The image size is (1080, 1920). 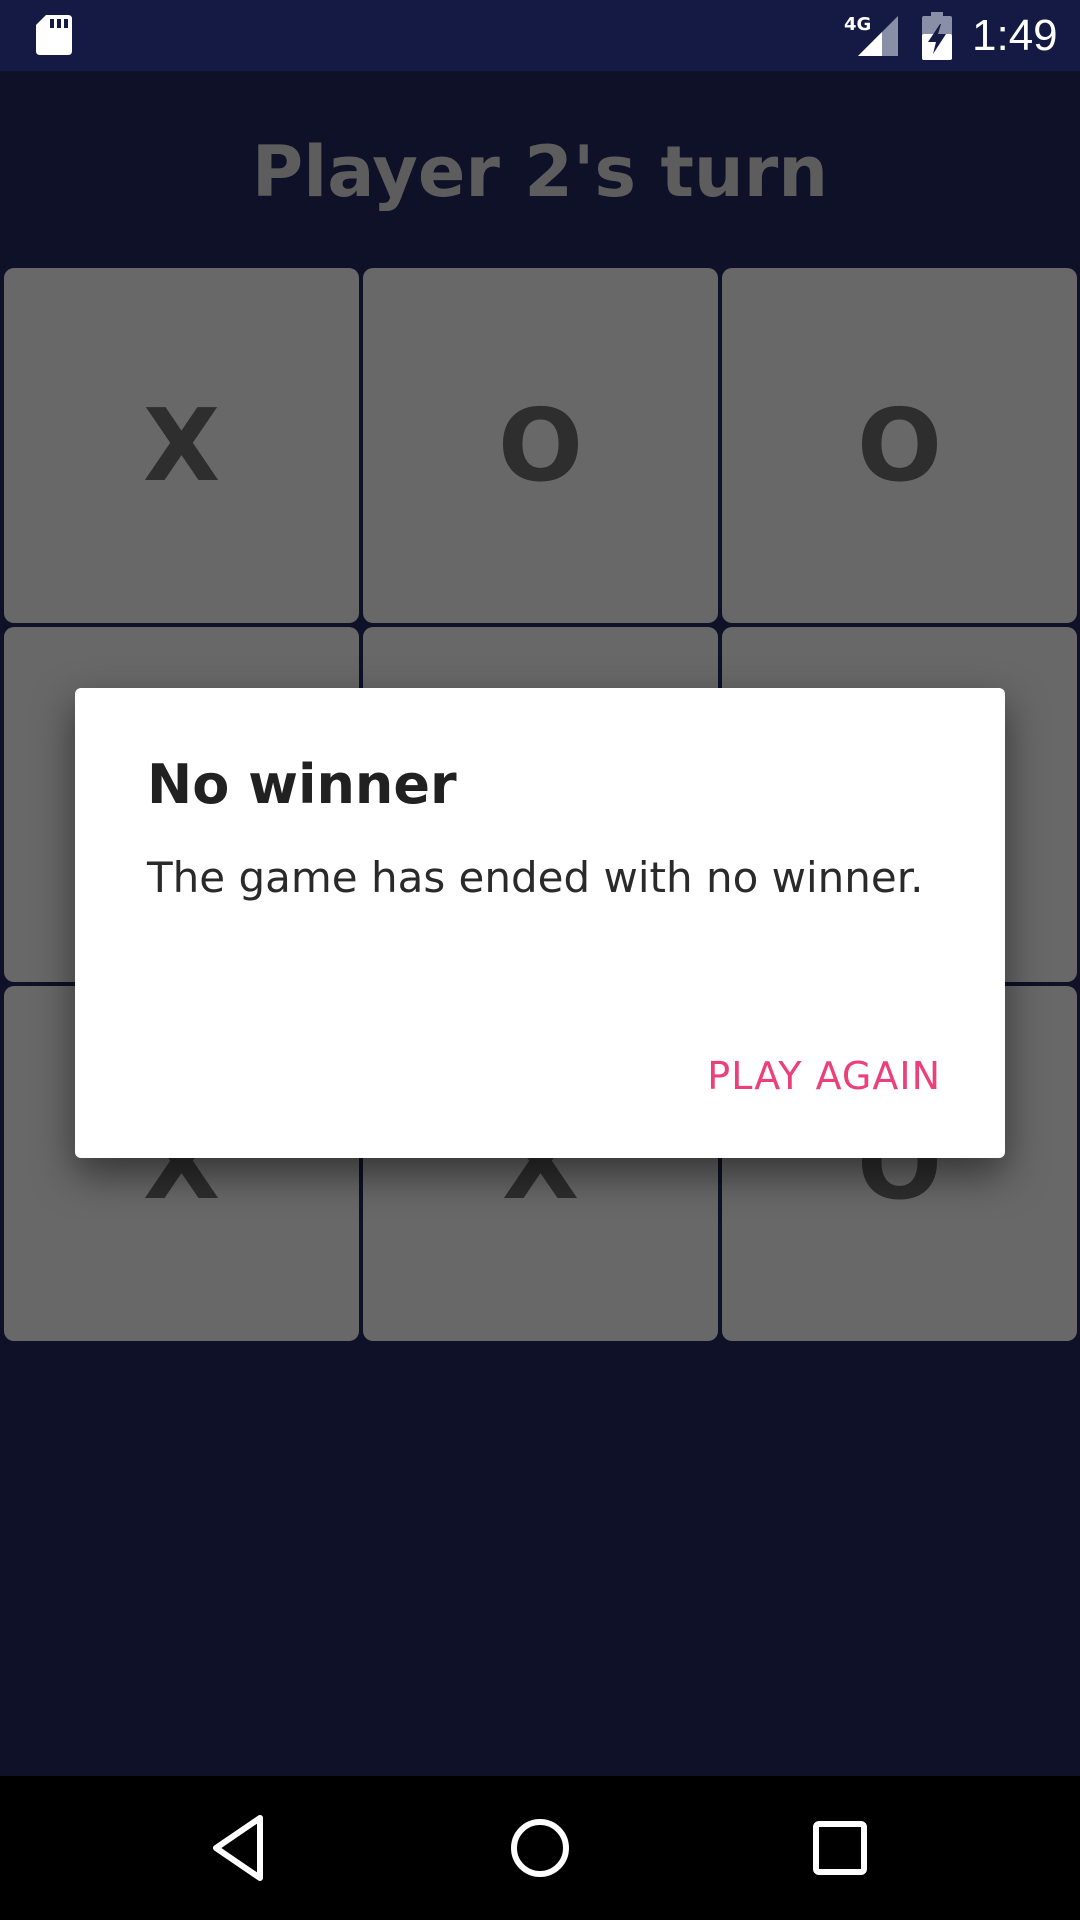 What do you see at coordinates (840, 1848) in the screenshot?
I see `recents-icon` at bounding box center [840, 1848].